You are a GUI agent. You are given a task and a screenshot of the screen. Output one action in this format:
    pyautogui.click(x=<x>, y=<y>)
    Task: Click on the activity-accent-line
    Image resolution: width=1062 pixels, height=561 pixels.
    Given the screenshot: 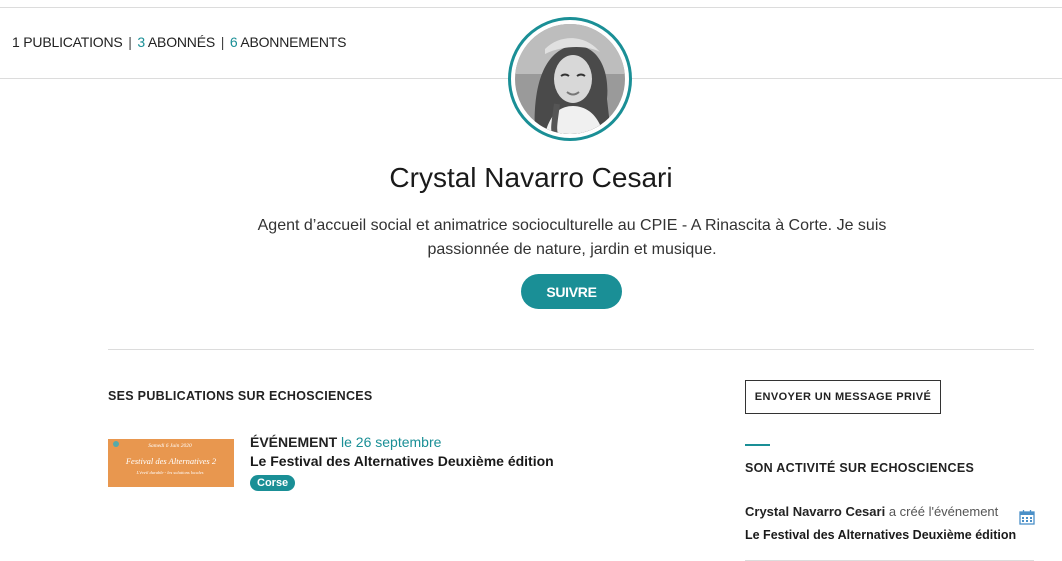 What is the action you would take?
    pyautogui.click(x=757, y=445)
    